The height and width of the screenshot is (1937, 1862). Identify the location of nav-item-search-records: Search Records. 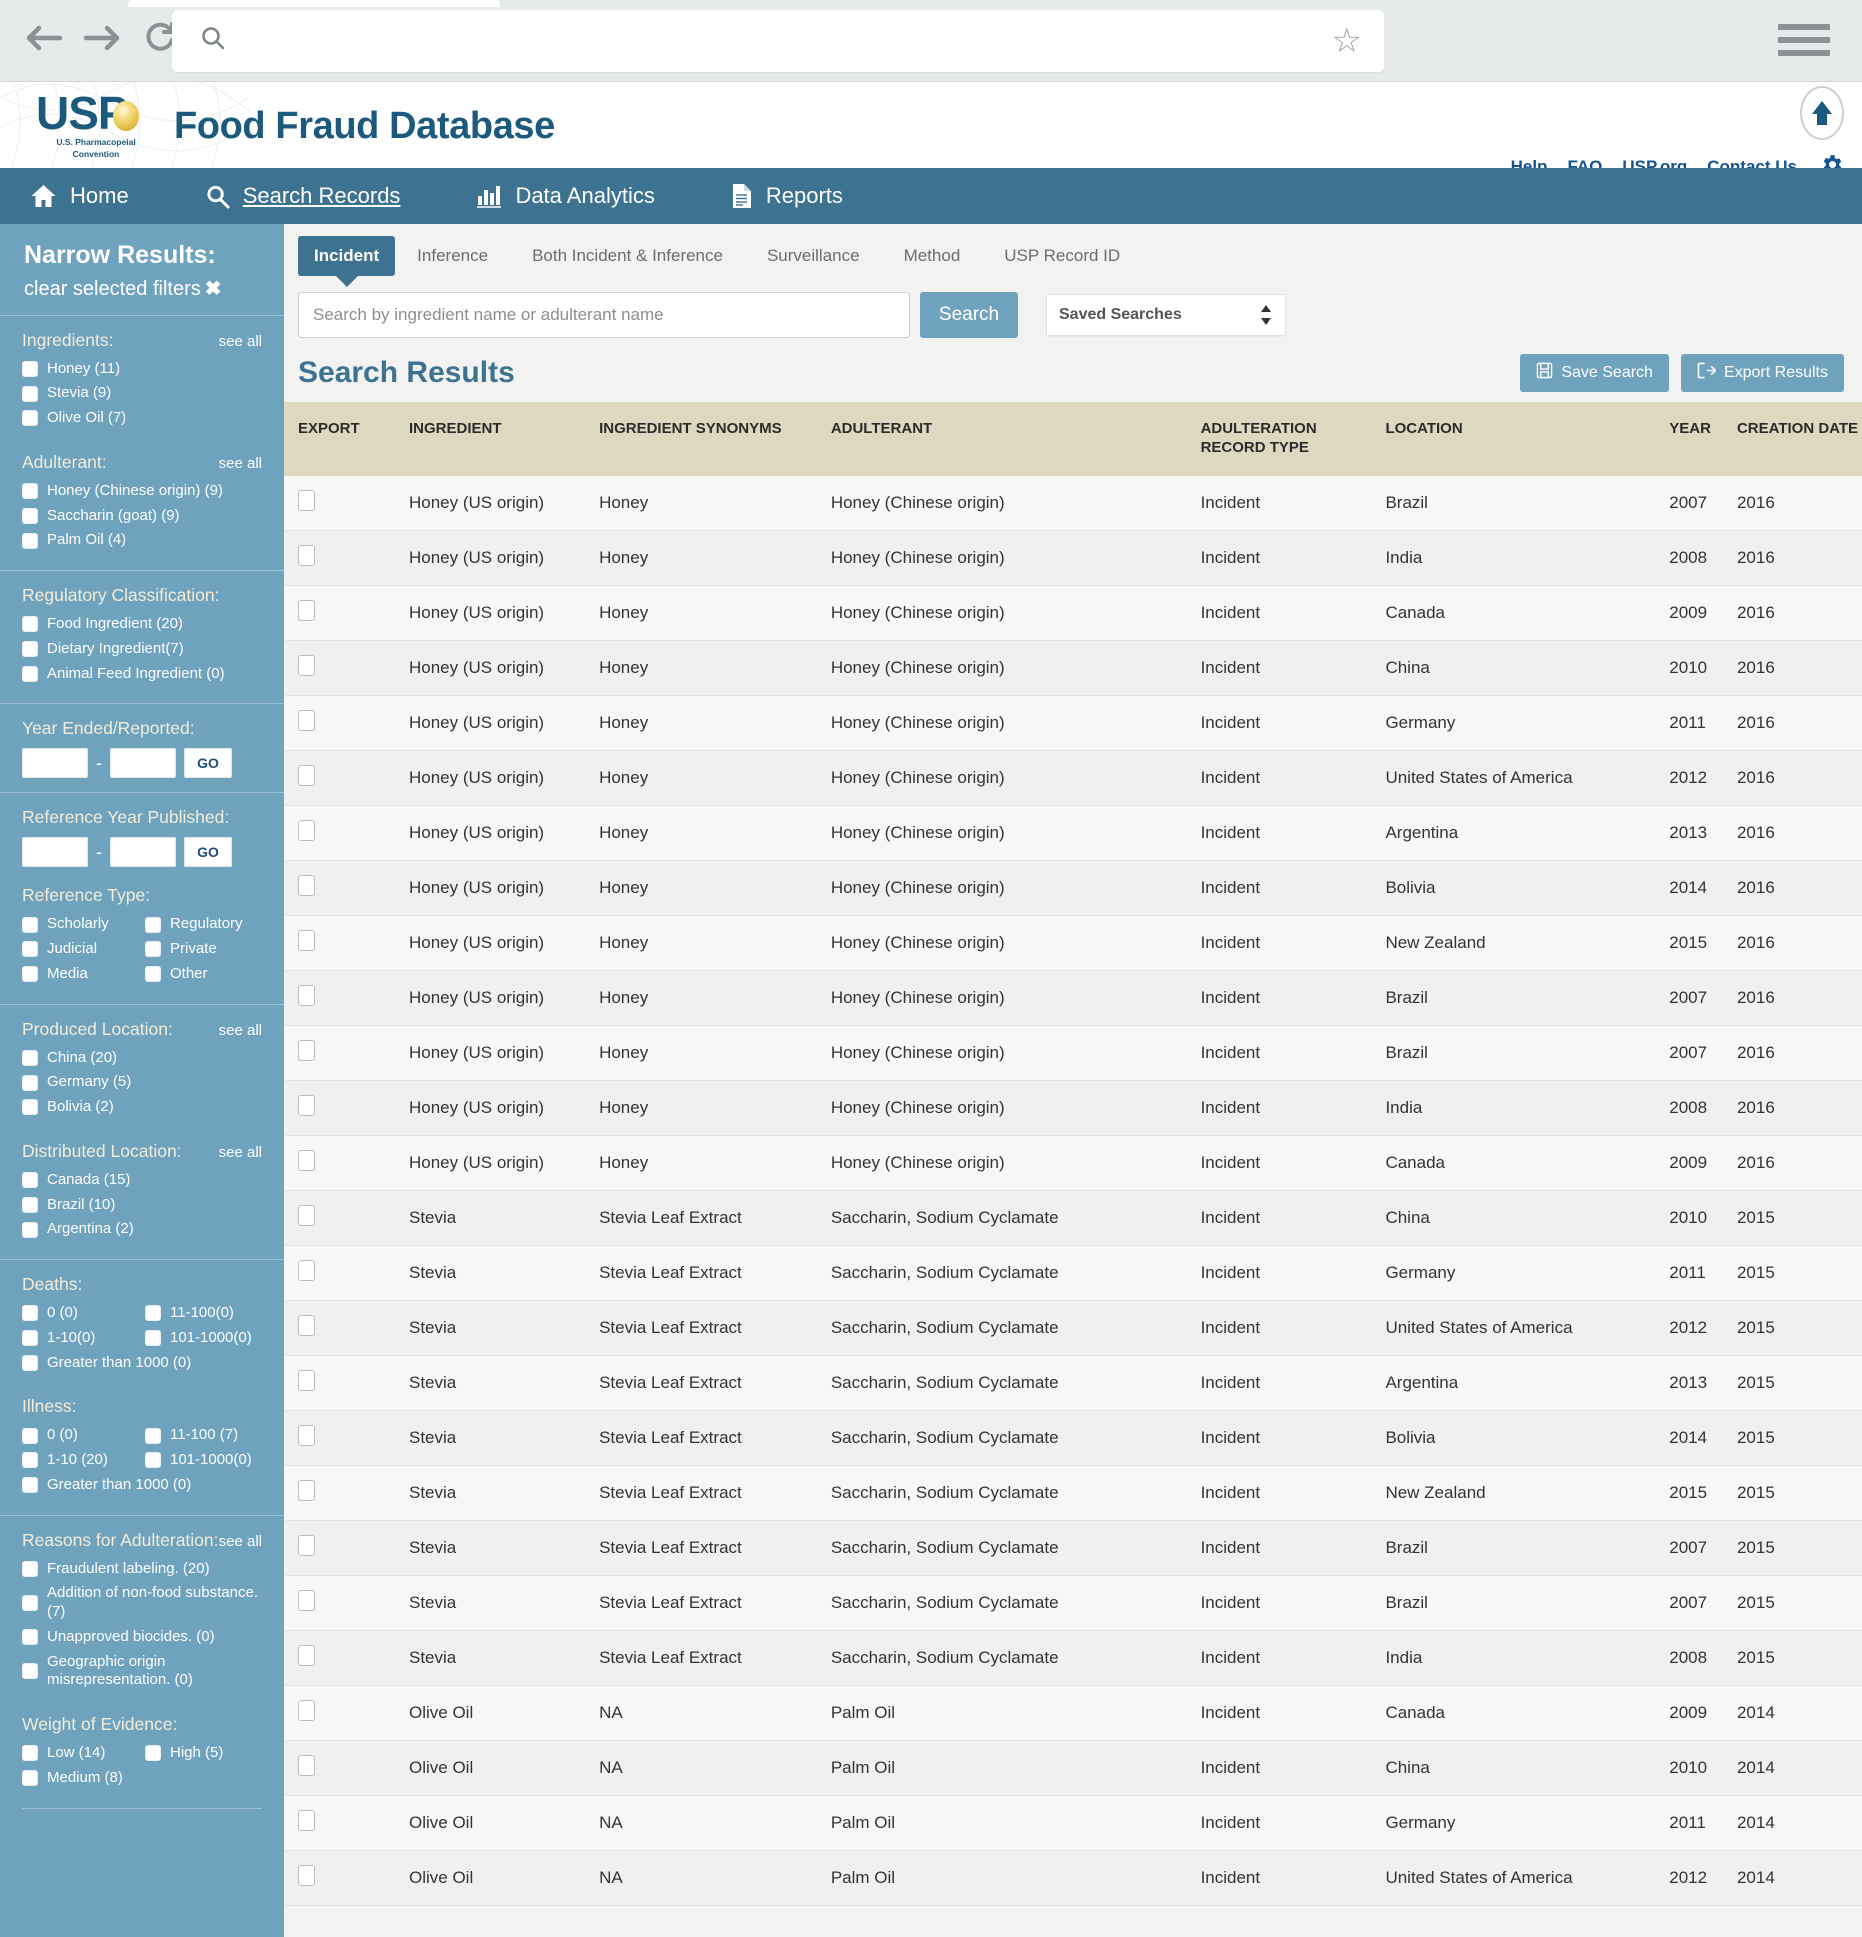
(320, 196).